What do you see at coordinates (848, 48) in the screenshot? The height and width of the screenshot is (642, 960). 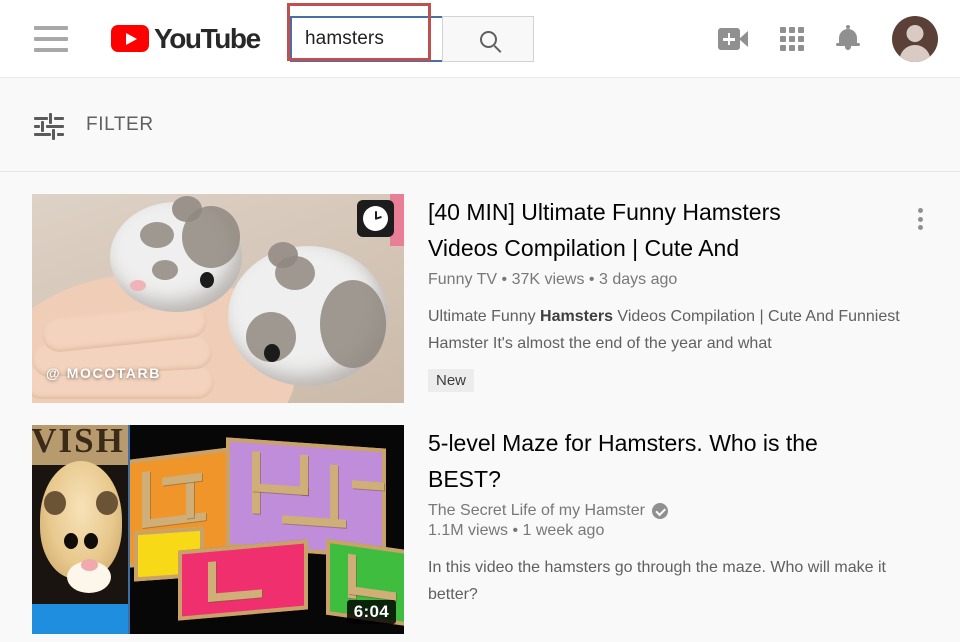 I see `bell-clapper` at bounding box center [848, 48].